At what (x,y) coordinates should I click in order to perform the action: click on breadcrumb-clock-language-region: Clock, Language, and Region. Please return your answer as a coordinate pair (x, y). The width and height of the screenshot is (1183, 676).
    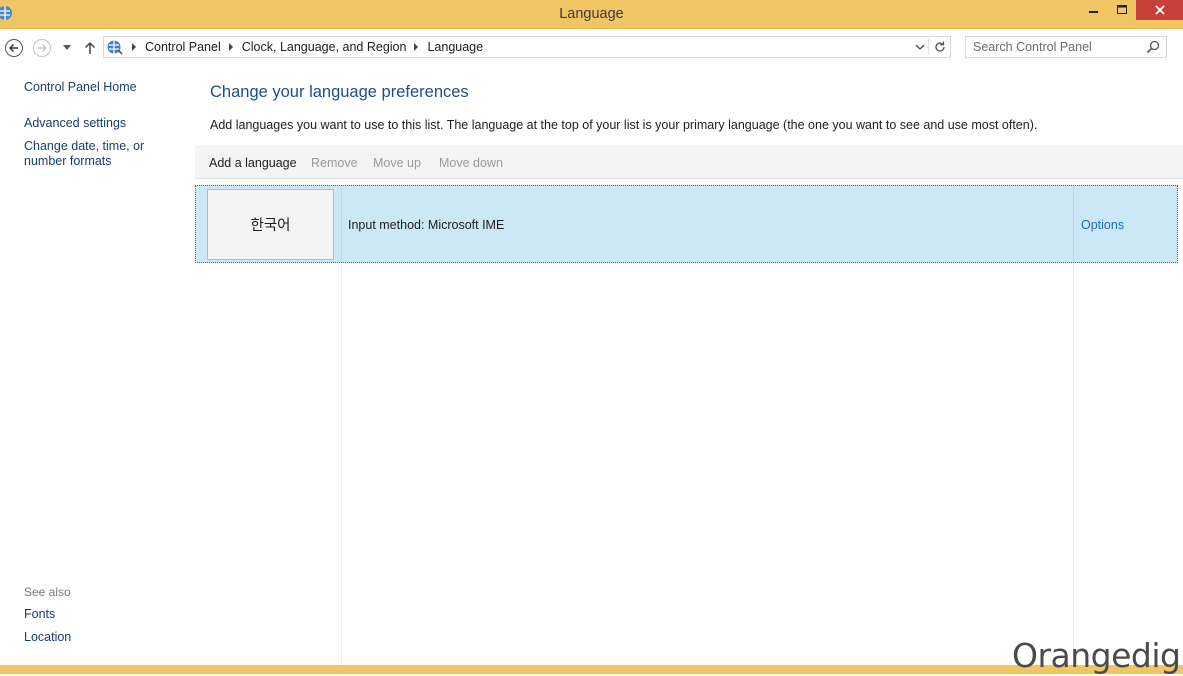
    Looking at the image, I should click on (324, 47).